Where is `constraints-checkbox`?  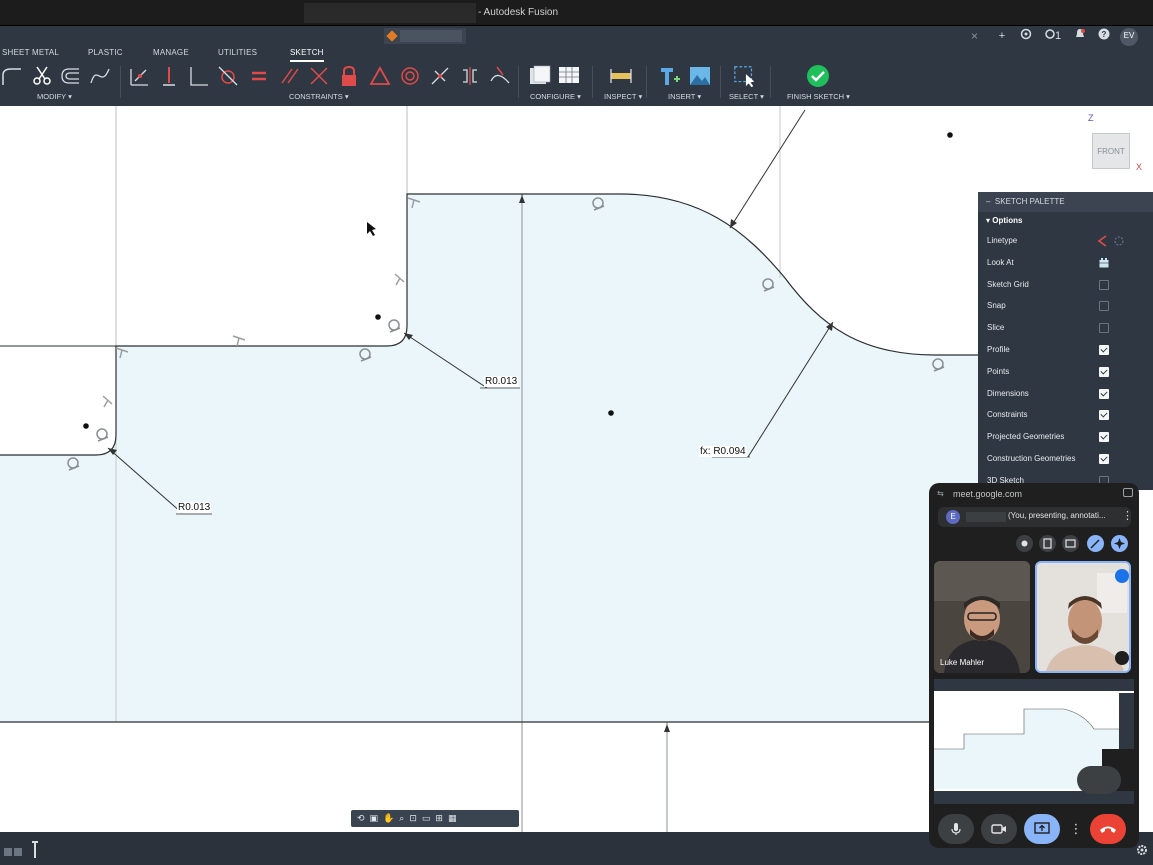
constraints-checkbox is located at coordinates (1104, 415).